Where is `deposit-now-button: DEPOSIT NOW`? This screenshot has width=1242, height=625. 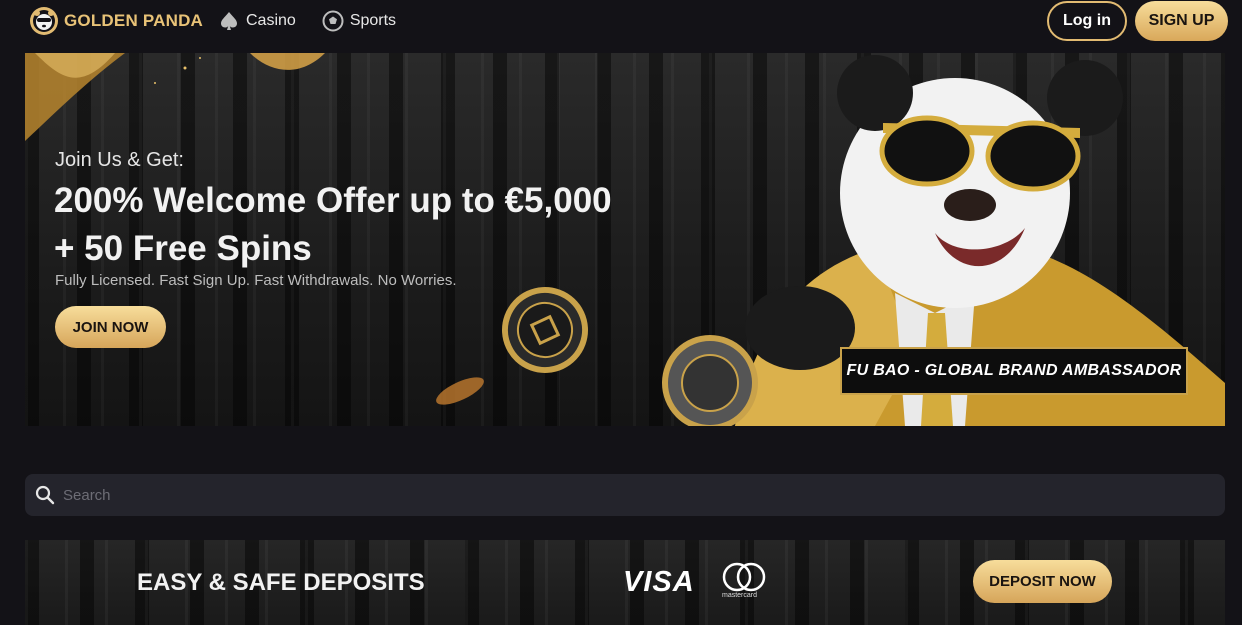
deposit-now-button: DEPOSIT NOW is located at coordinates (1042, 581).